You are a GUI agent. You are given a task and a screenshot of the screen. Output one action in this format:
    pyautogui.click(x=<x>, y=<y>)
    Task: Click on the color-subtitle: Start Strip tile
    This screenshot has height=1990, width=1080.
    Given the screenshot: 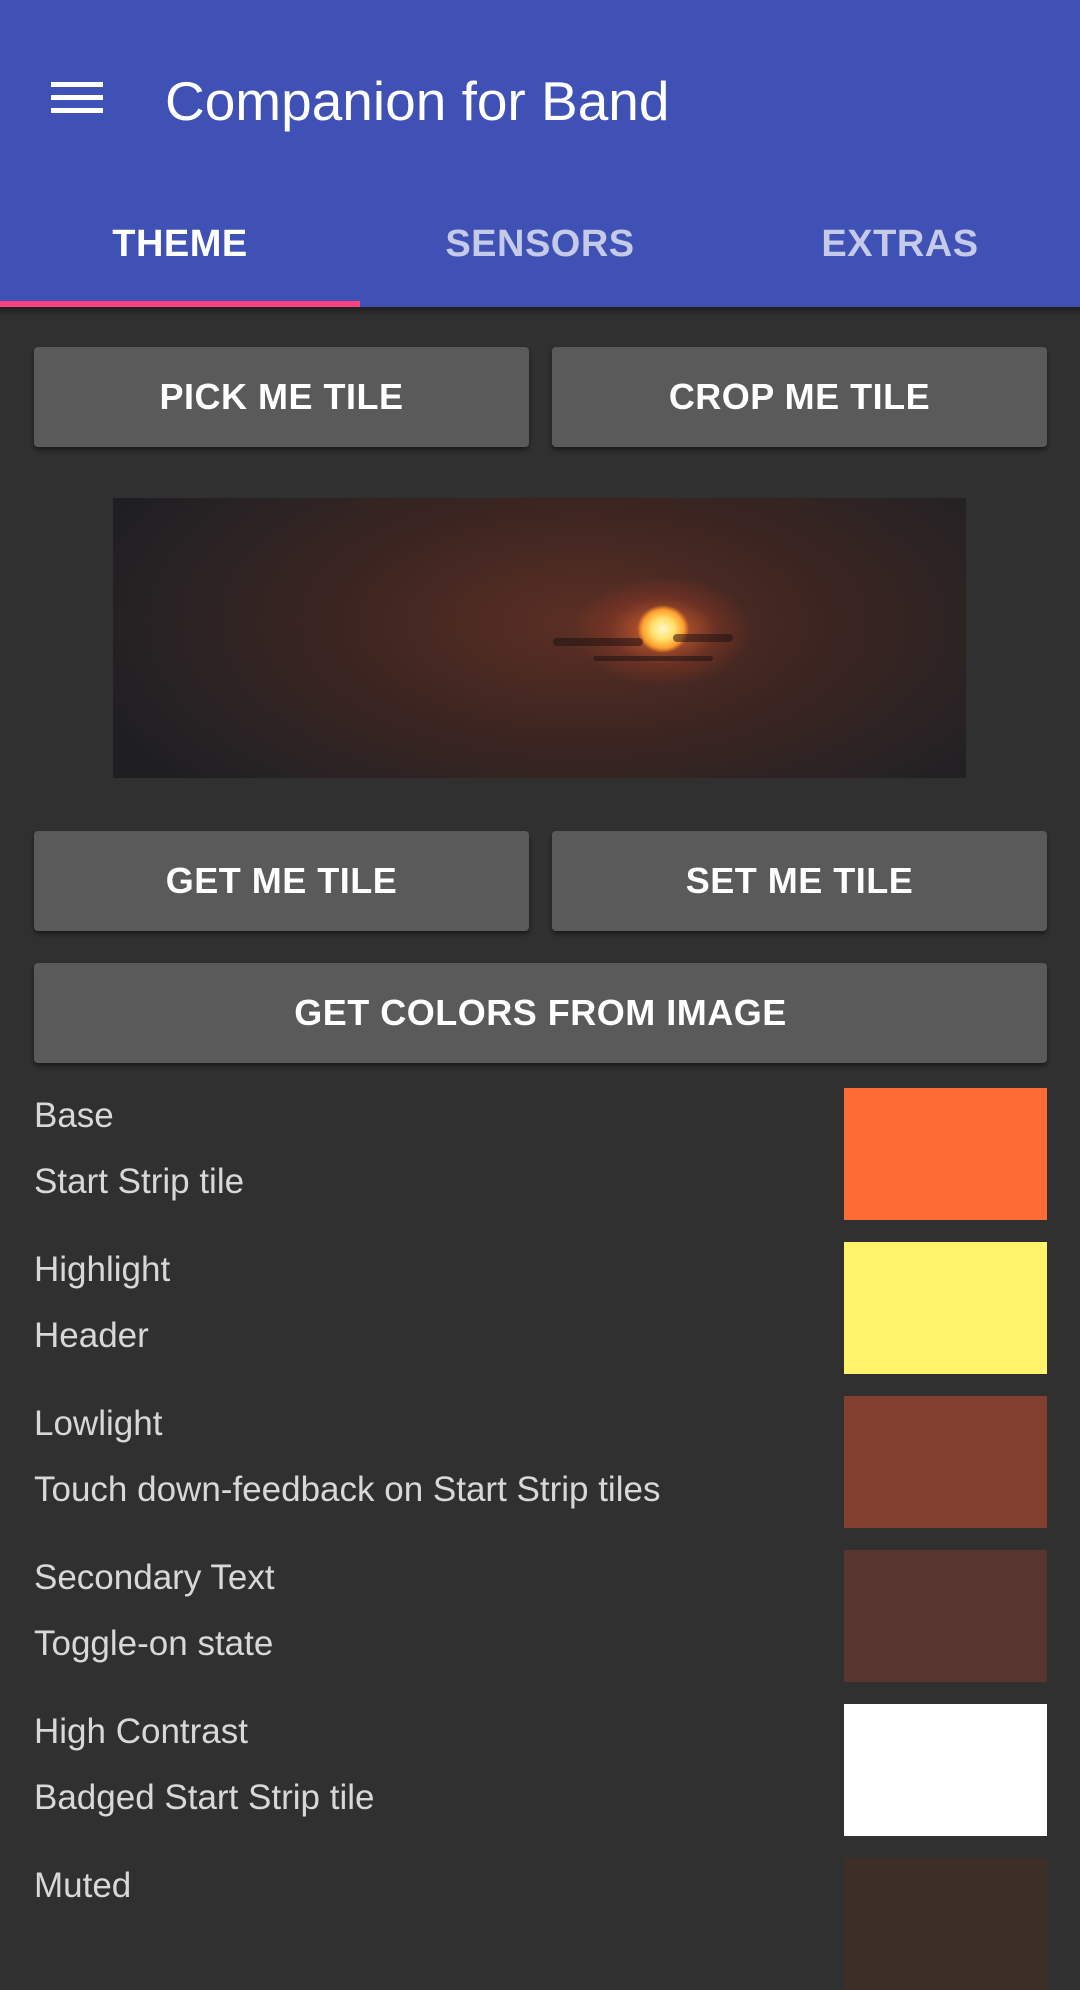 What is the action you would take?
    pyautogui.click(x=139, y=1181)
    